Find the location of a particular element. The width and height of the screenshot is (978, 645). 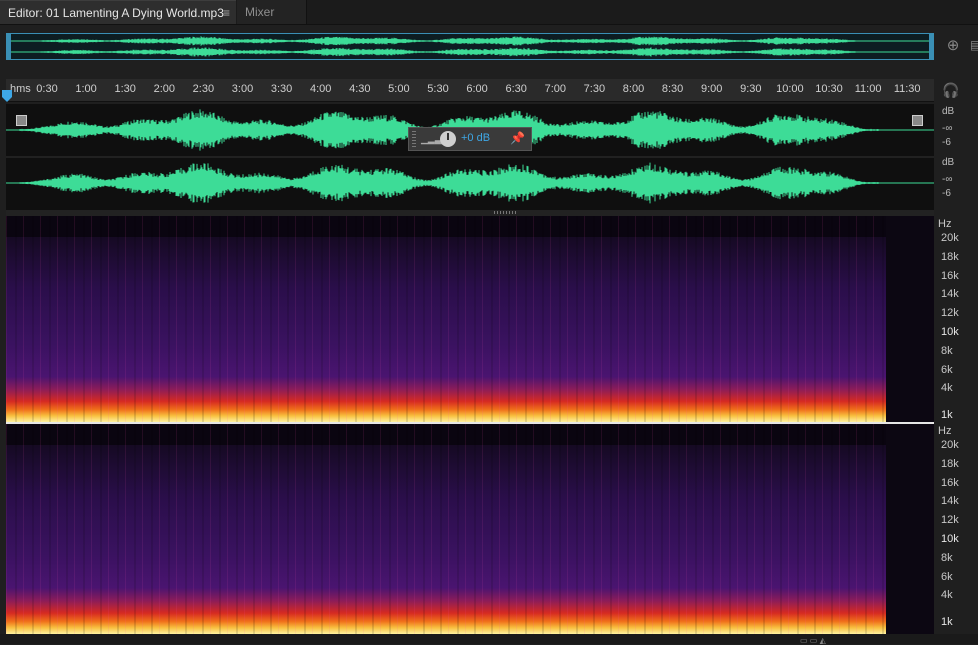

time-tick-label: 10:00 is located at coordinates (790, 89).